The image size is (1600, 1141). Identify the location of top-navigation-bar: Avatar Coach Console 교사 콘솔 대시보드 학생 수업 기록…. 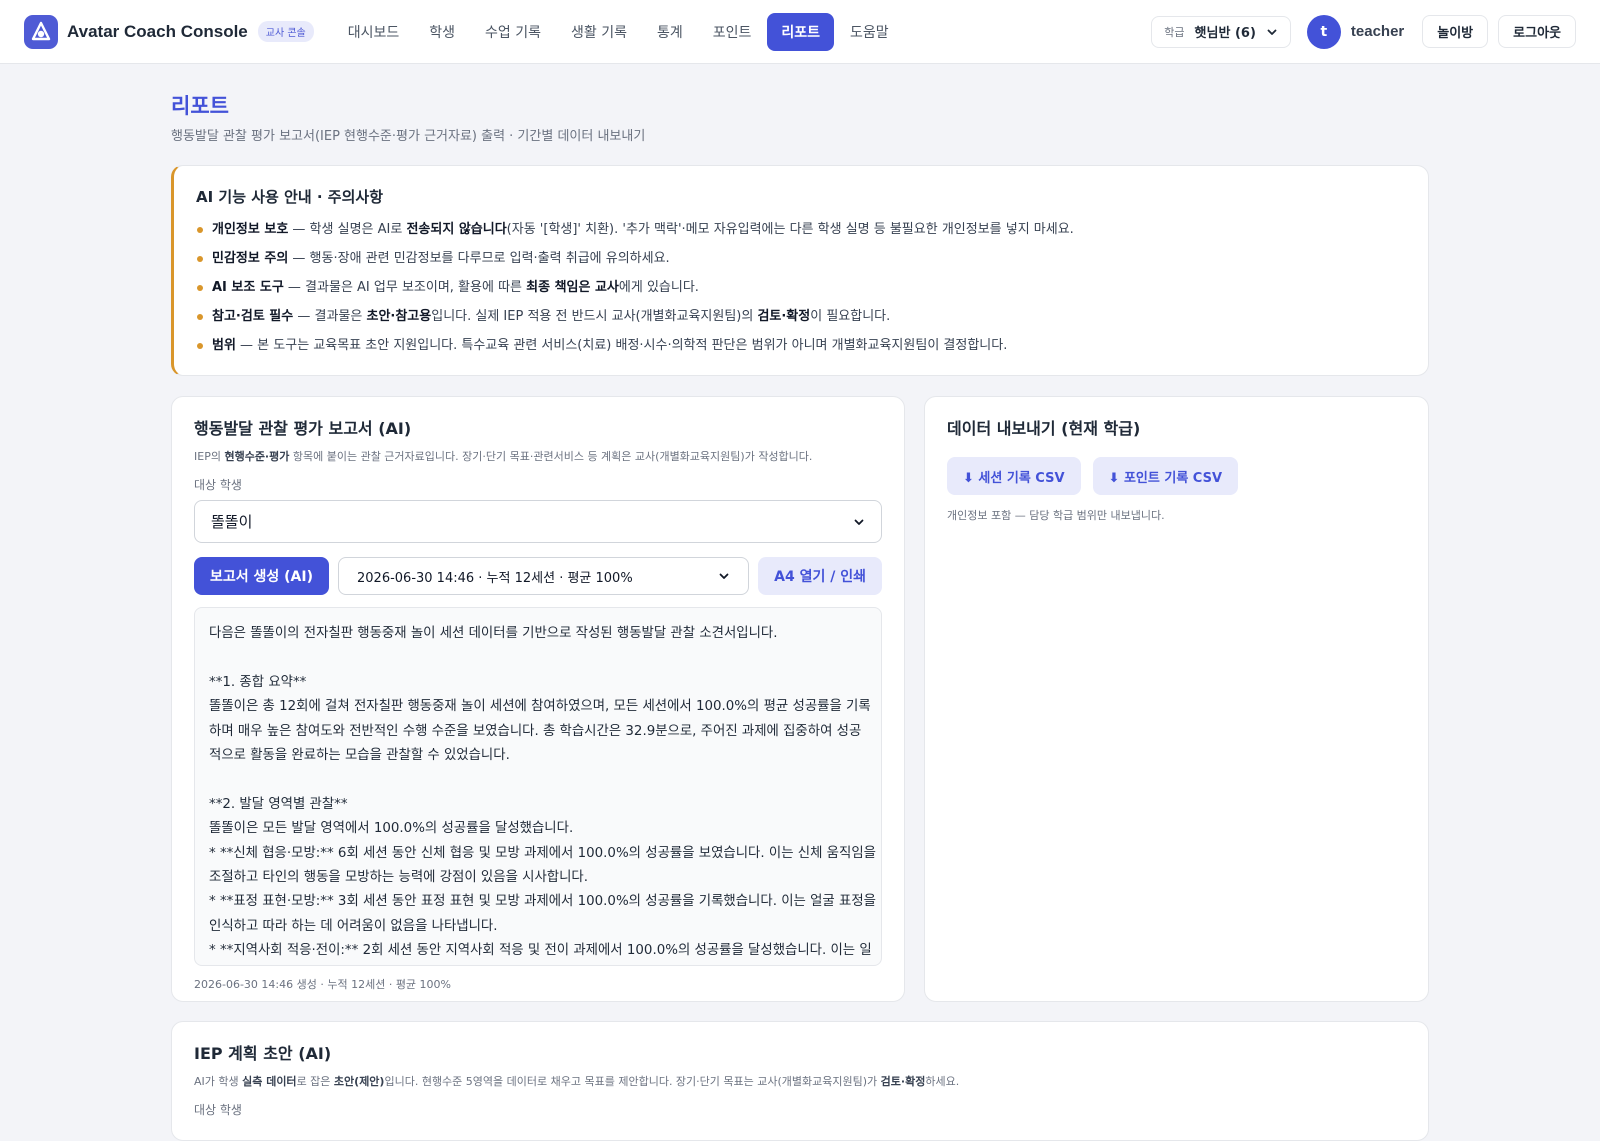
(800, 32).